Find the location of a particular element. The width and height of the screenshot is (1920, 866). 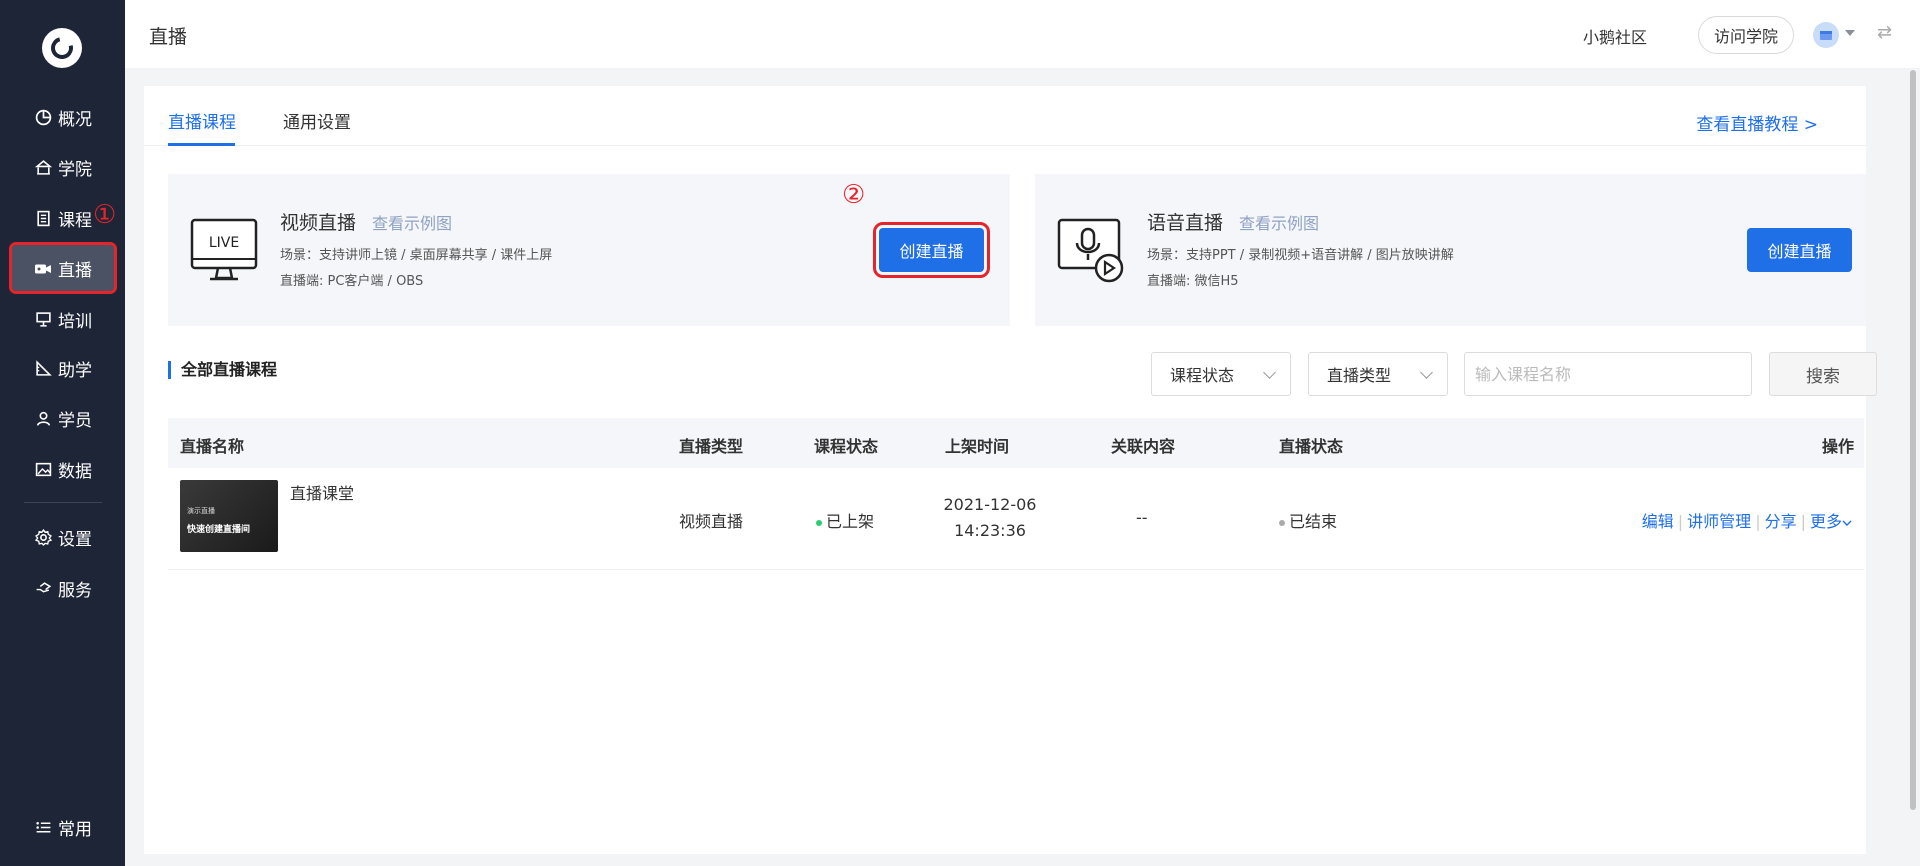

sidebar-item-settings: 设置 is located at coordinates (63, 537).